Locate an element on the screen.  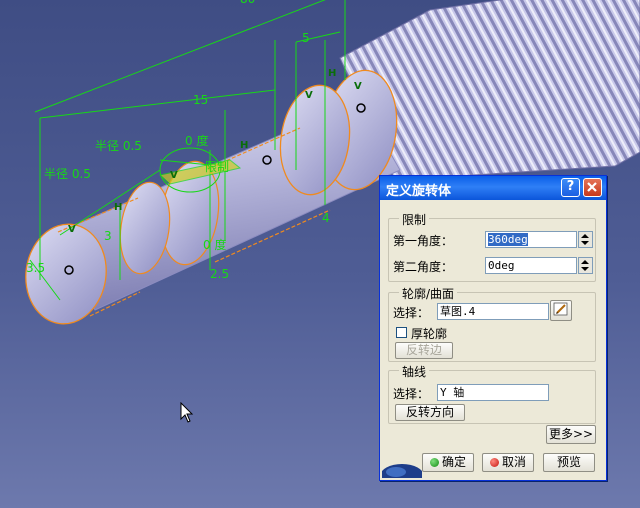
profile-group: 轮廓/曲面 选择： 草图.4 厚轮廓 反转边 is located at coordinates (492, 323).